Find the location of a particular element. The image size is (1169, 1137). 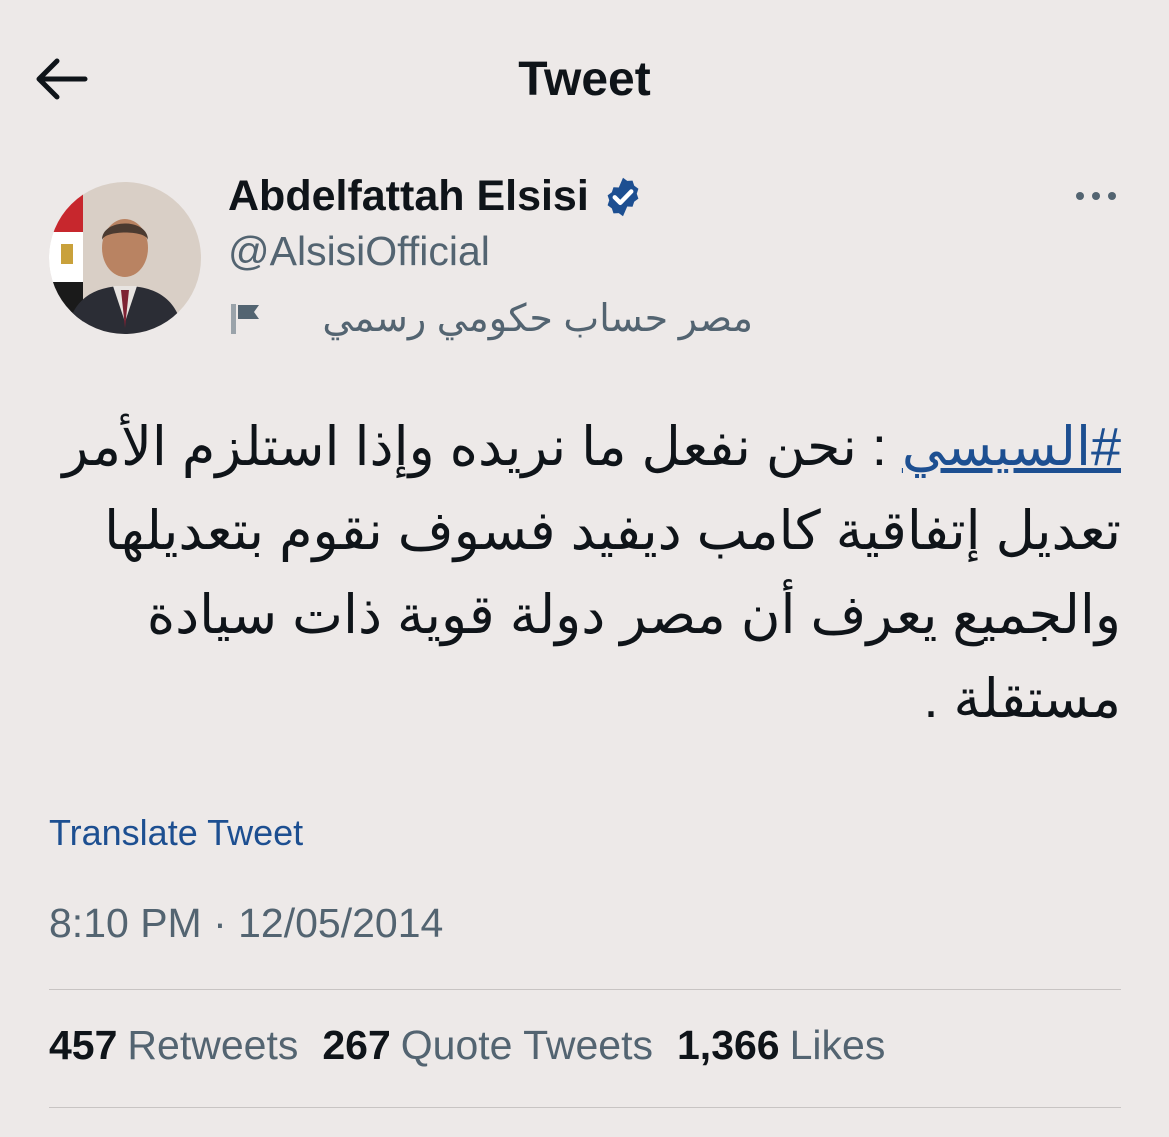

retweets-stat: 457 Retweets is located at coordinates (173, 1045).